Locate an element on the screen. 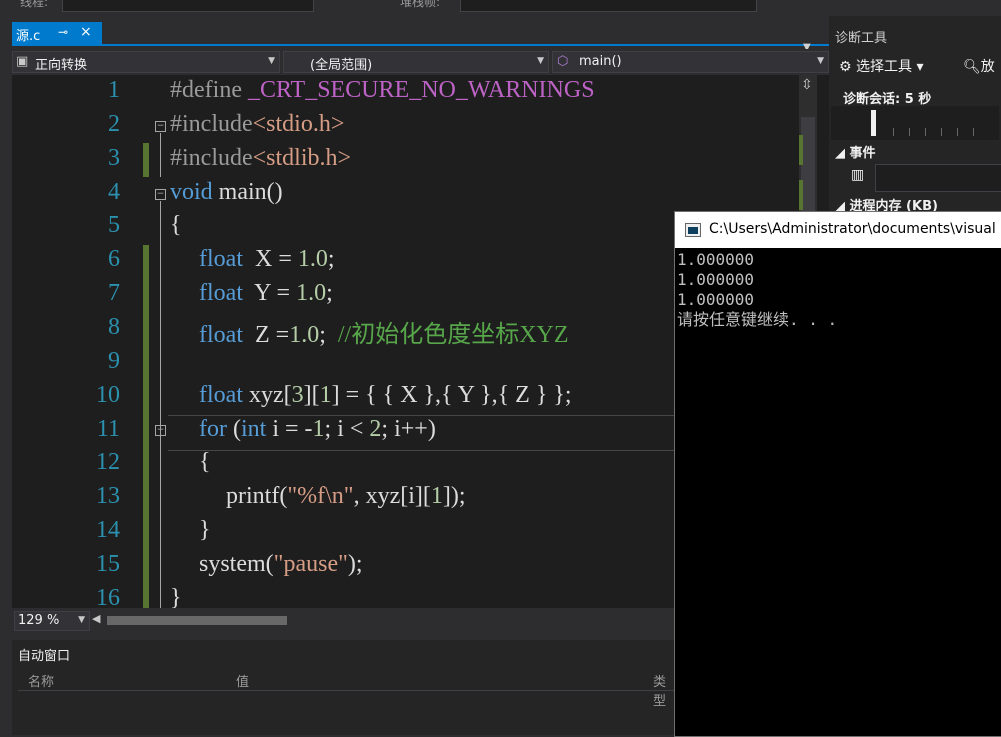  function-icon: ⬡ is located at coordinates (563, 61).